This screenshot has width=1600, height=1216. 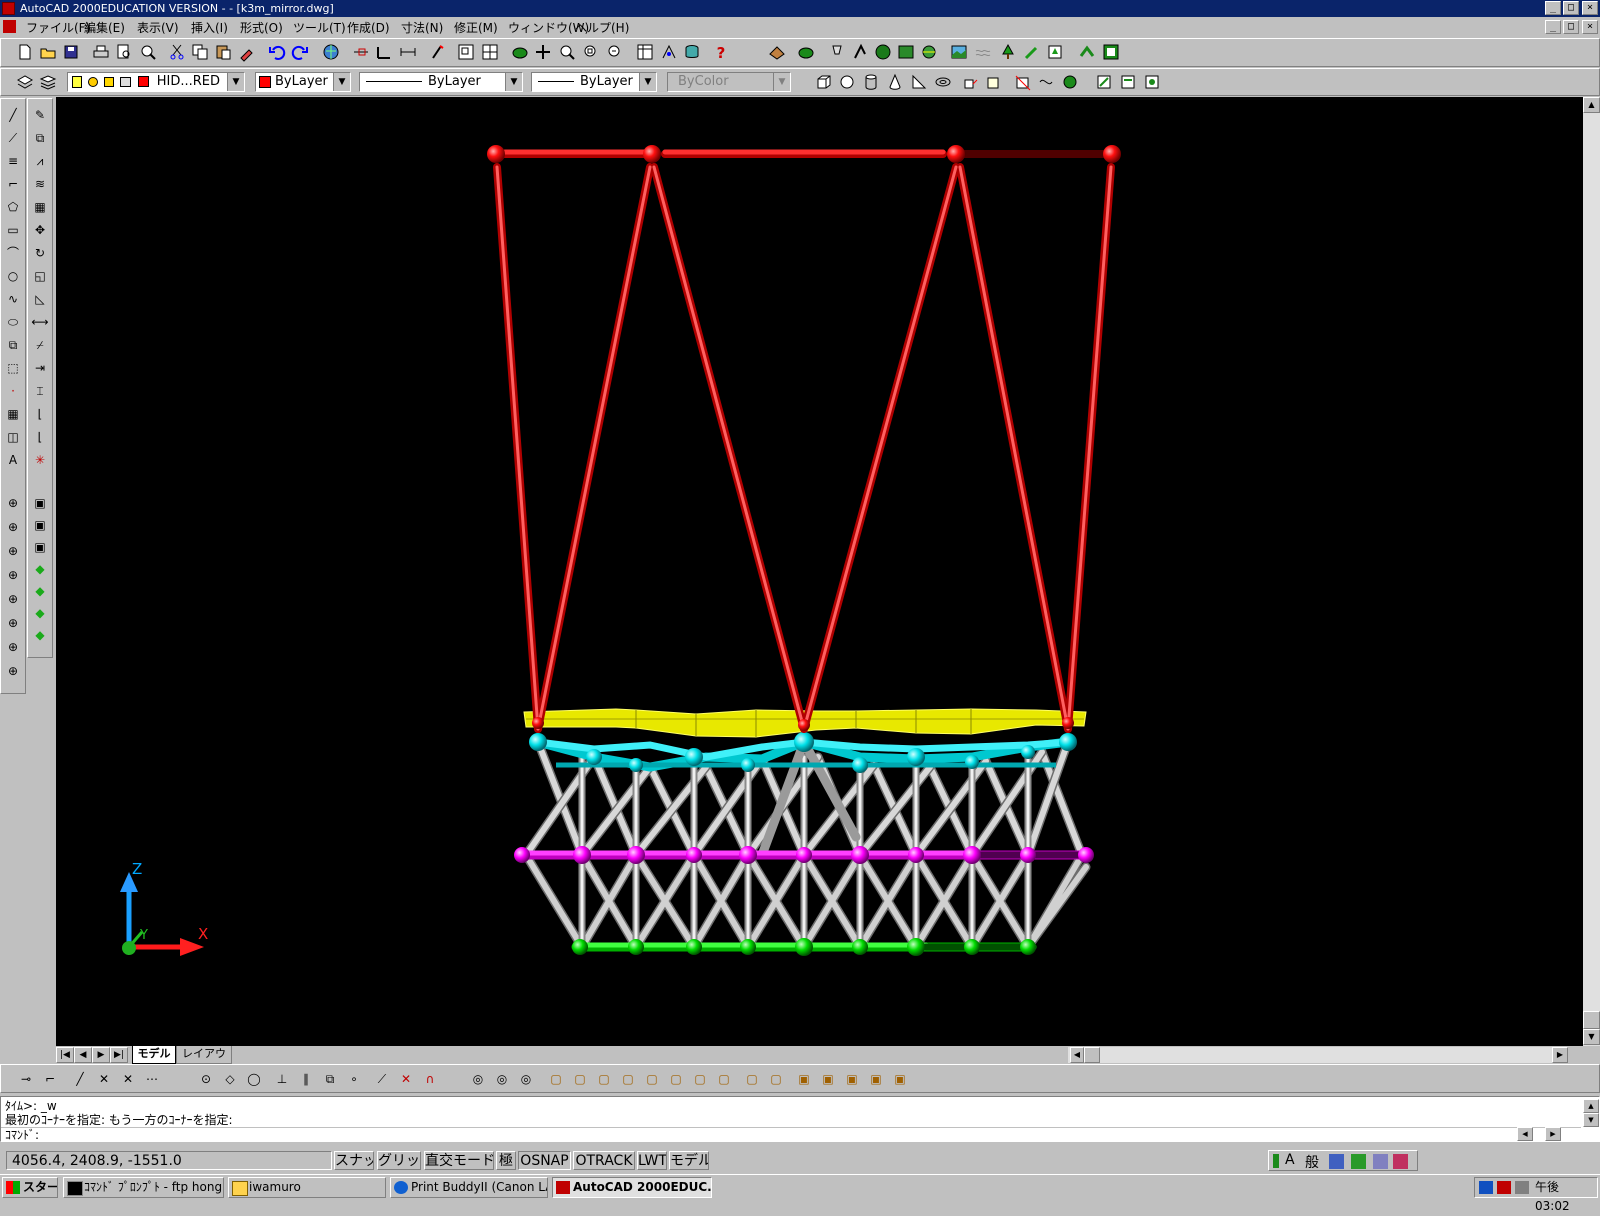 What do you see at coordinates (777, 52) in the screenshot?
I see `render-scene-icon` at bounding box center [777, 52].